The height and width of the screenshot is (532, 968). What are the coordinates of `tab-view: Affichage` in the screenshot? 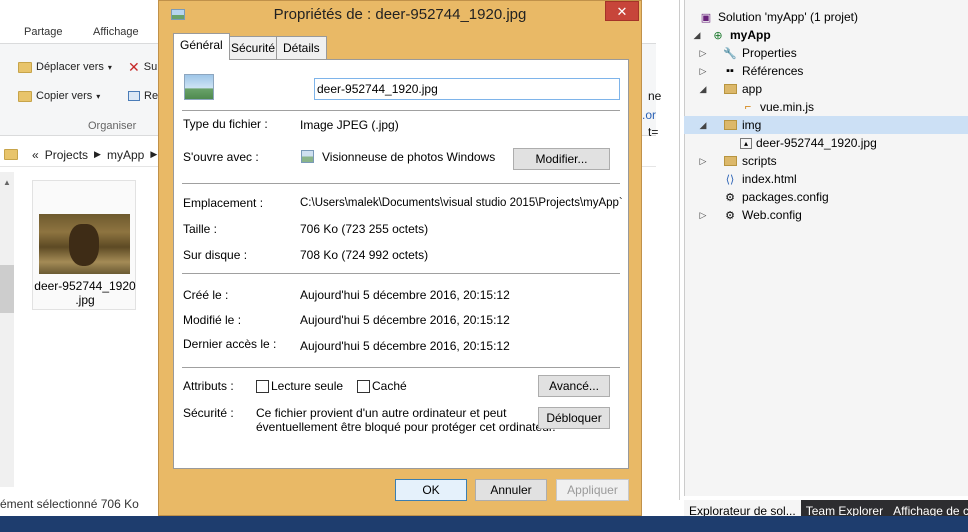 It's located at (116, 32).